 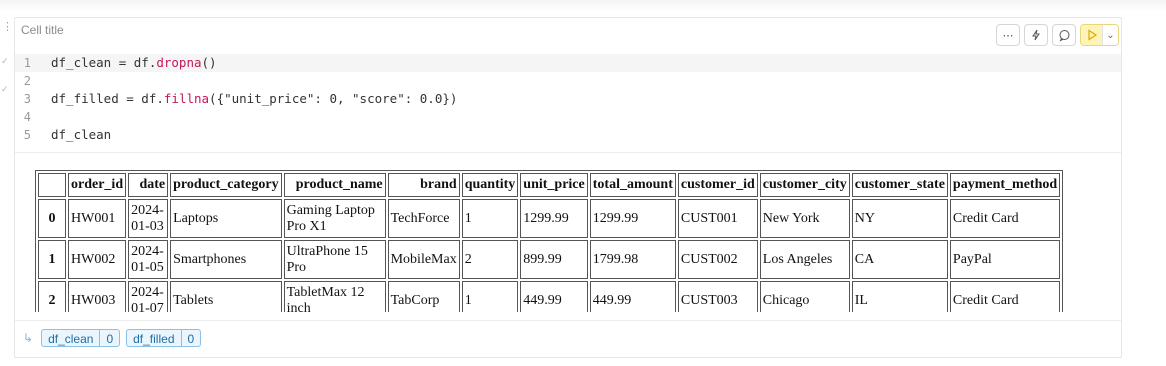 What do you see at coordinates (568, 63) in the screenshot?
I see `code-line: 1 df_clean = df.dropna()` at bounding box center [568, 63].